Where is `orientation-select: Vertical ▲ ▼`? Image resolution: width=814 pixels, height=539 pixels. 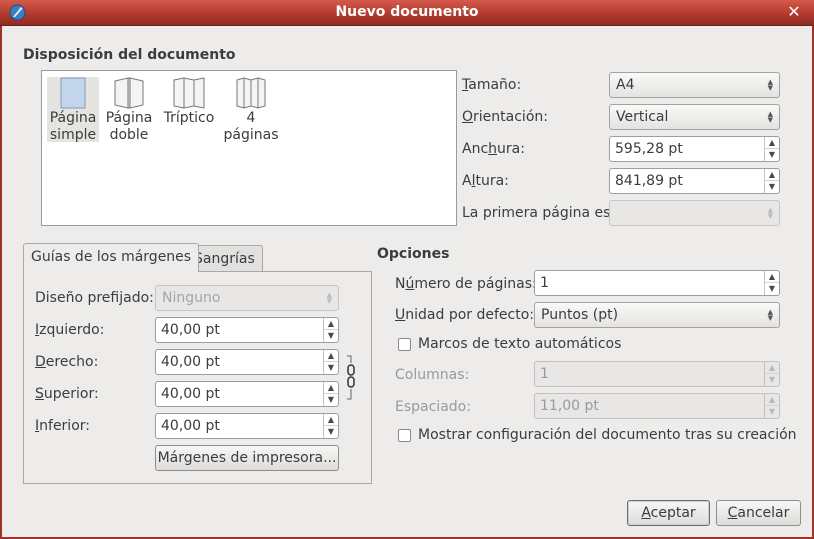
orientation-select: Vertical ▲ ▼ is located at coordinates (694, 117).